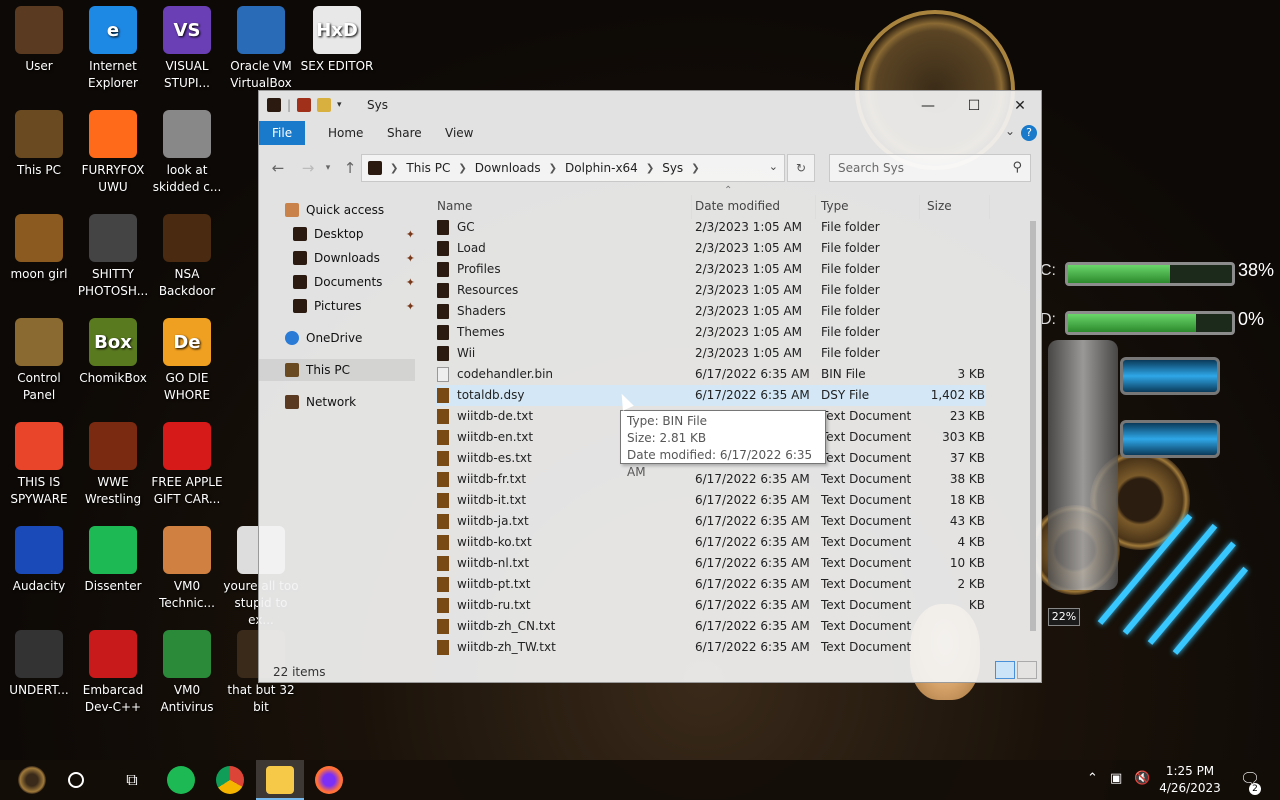 The image size is (1280, 800). Describe the element at coordinates (337, 370) in the screenshot. I see `nav-this-pc: This PC` at that location.